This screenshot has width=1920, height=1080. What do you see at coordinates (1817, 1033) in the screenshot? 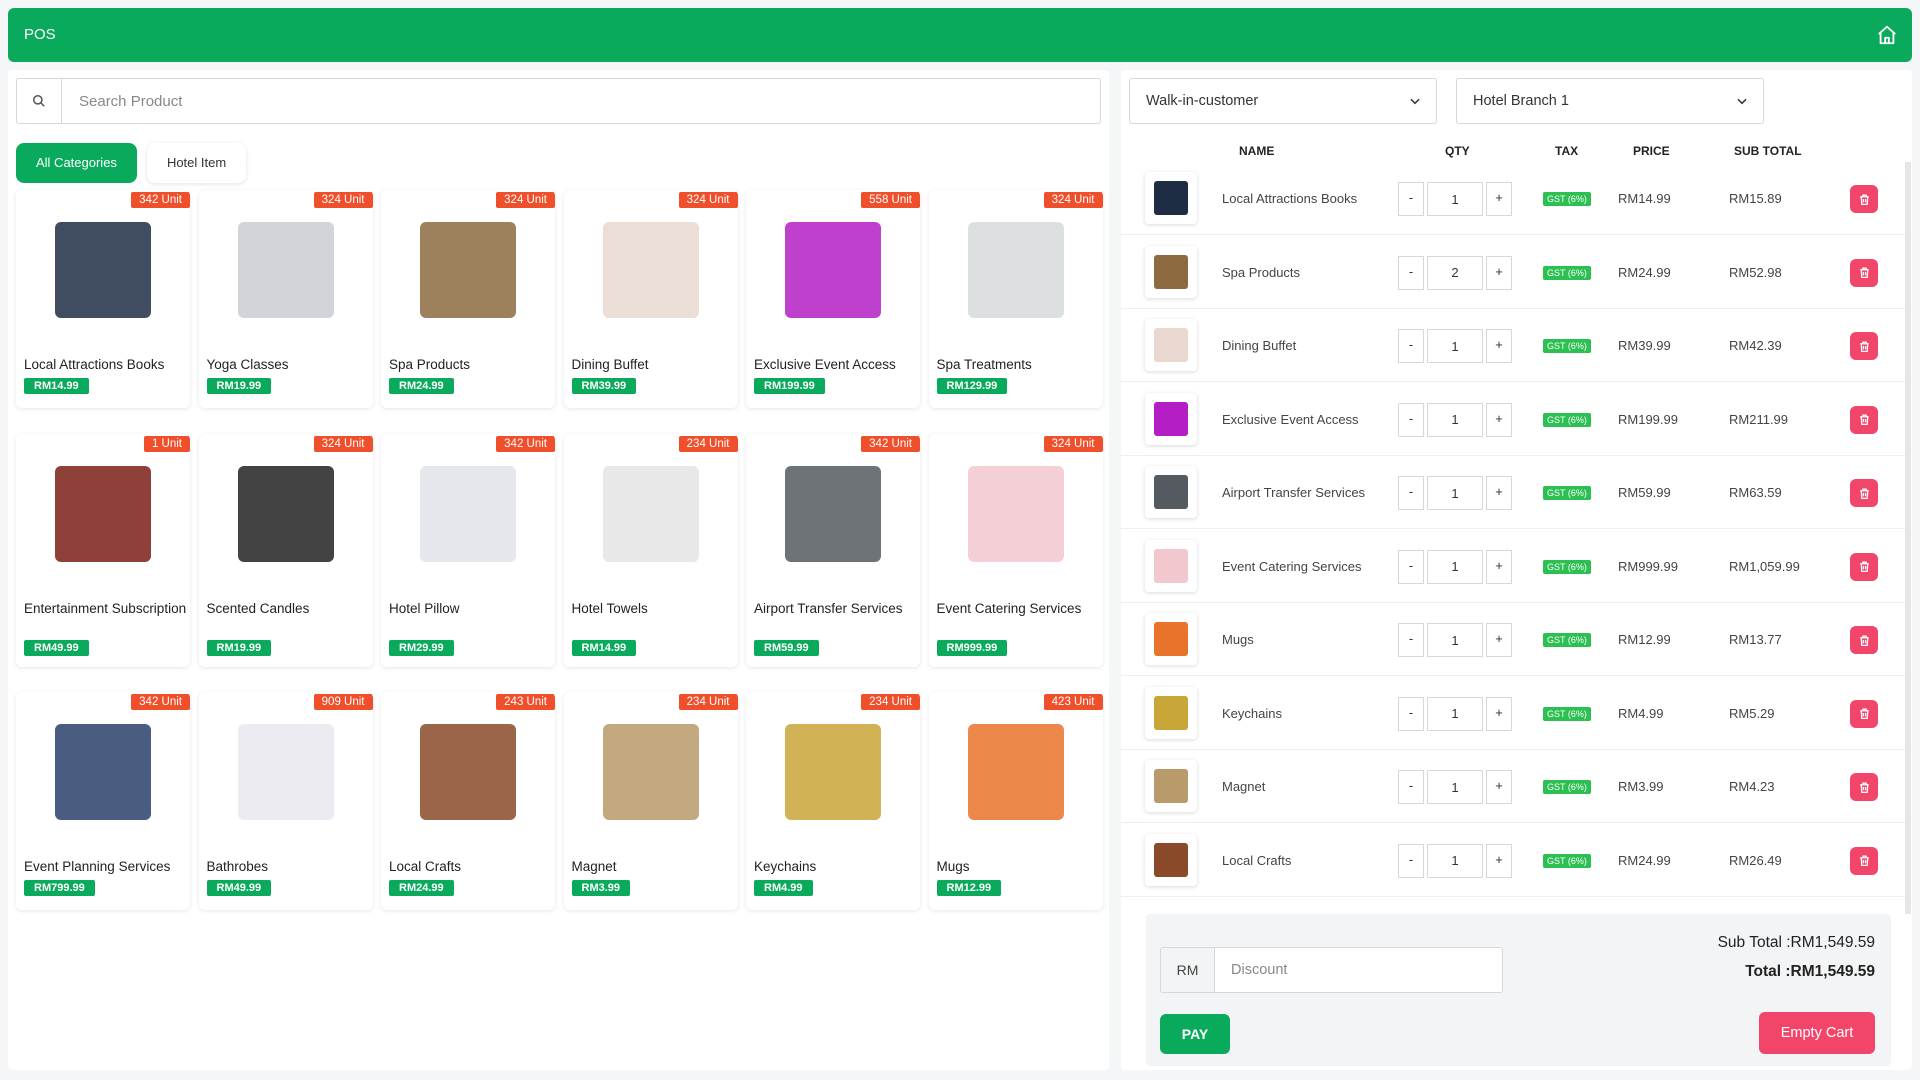
I see `empty-cart-button: Empty Cart` at bounding box center [1817, 1033].